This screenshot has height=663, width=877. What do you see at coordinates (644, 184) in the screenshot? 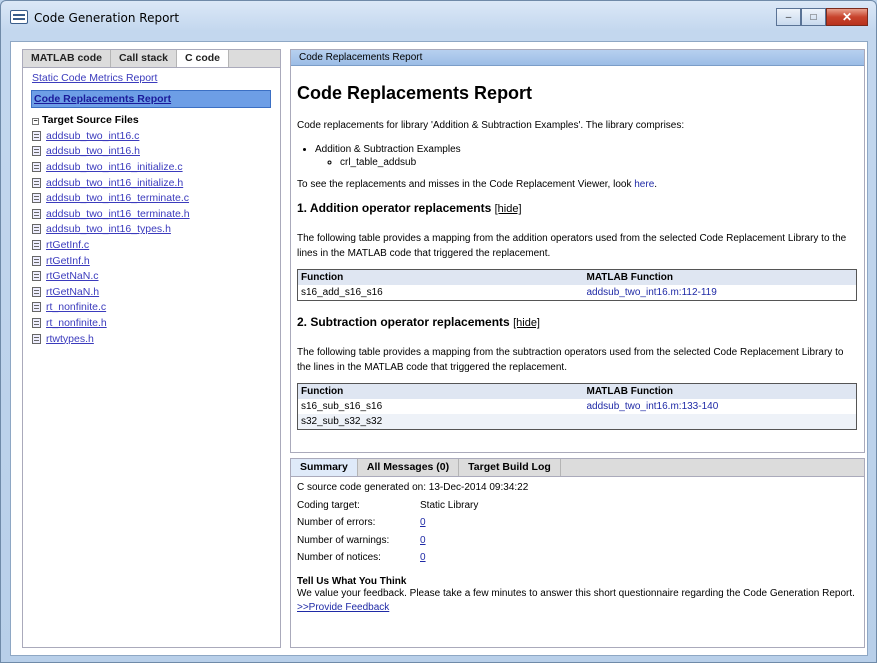
I see `here-link: here` at bounding box center [644, 184].